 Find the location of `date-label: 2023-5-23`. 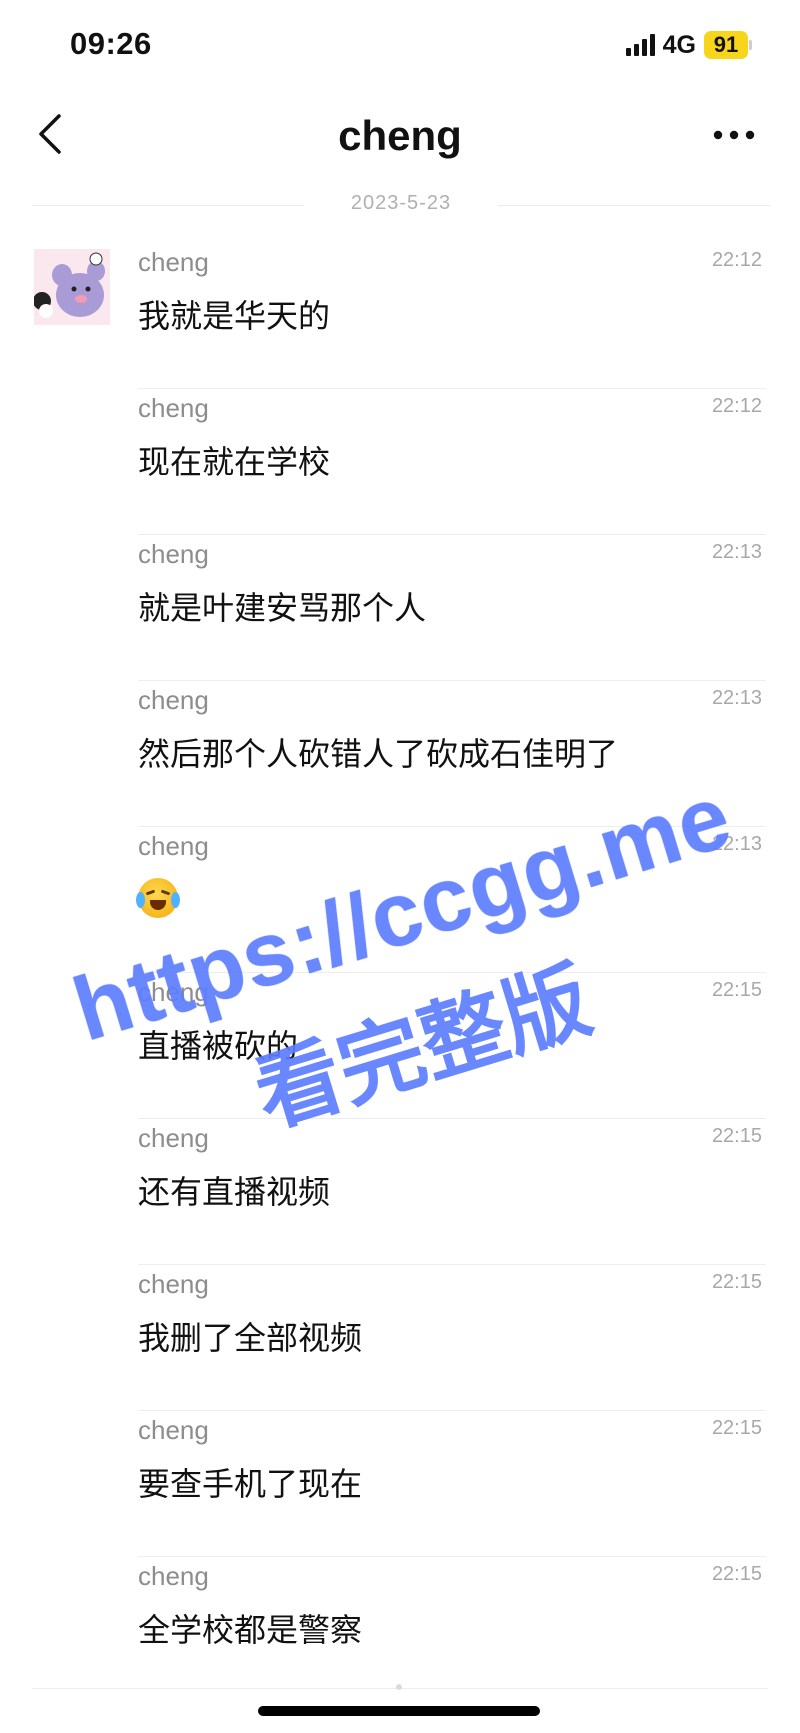

date-label: 2023-5-23 is located at coordinates (401, 203).